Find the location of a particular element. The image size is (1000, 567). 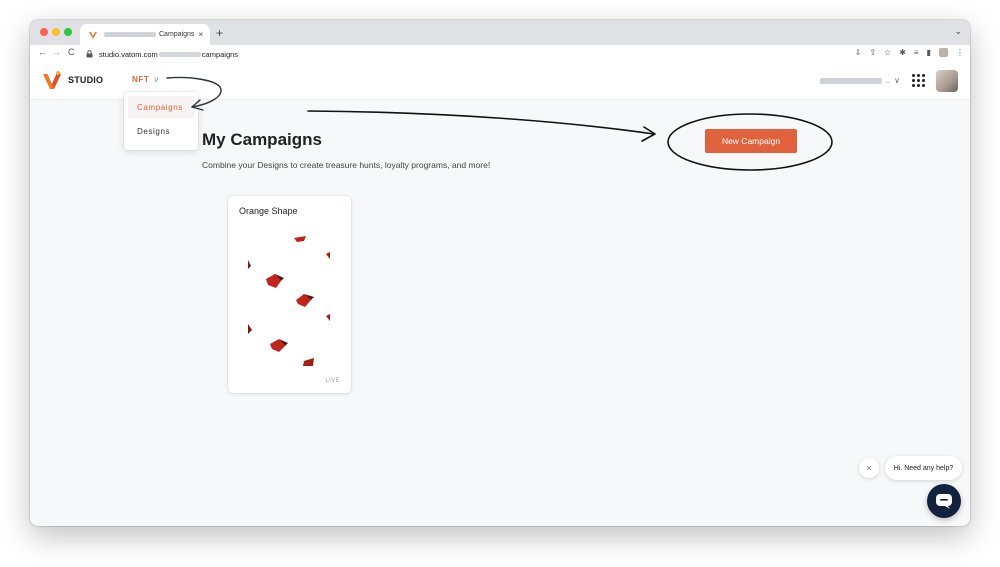

account-ellipsis: .. is located at coordinates (888, 80).